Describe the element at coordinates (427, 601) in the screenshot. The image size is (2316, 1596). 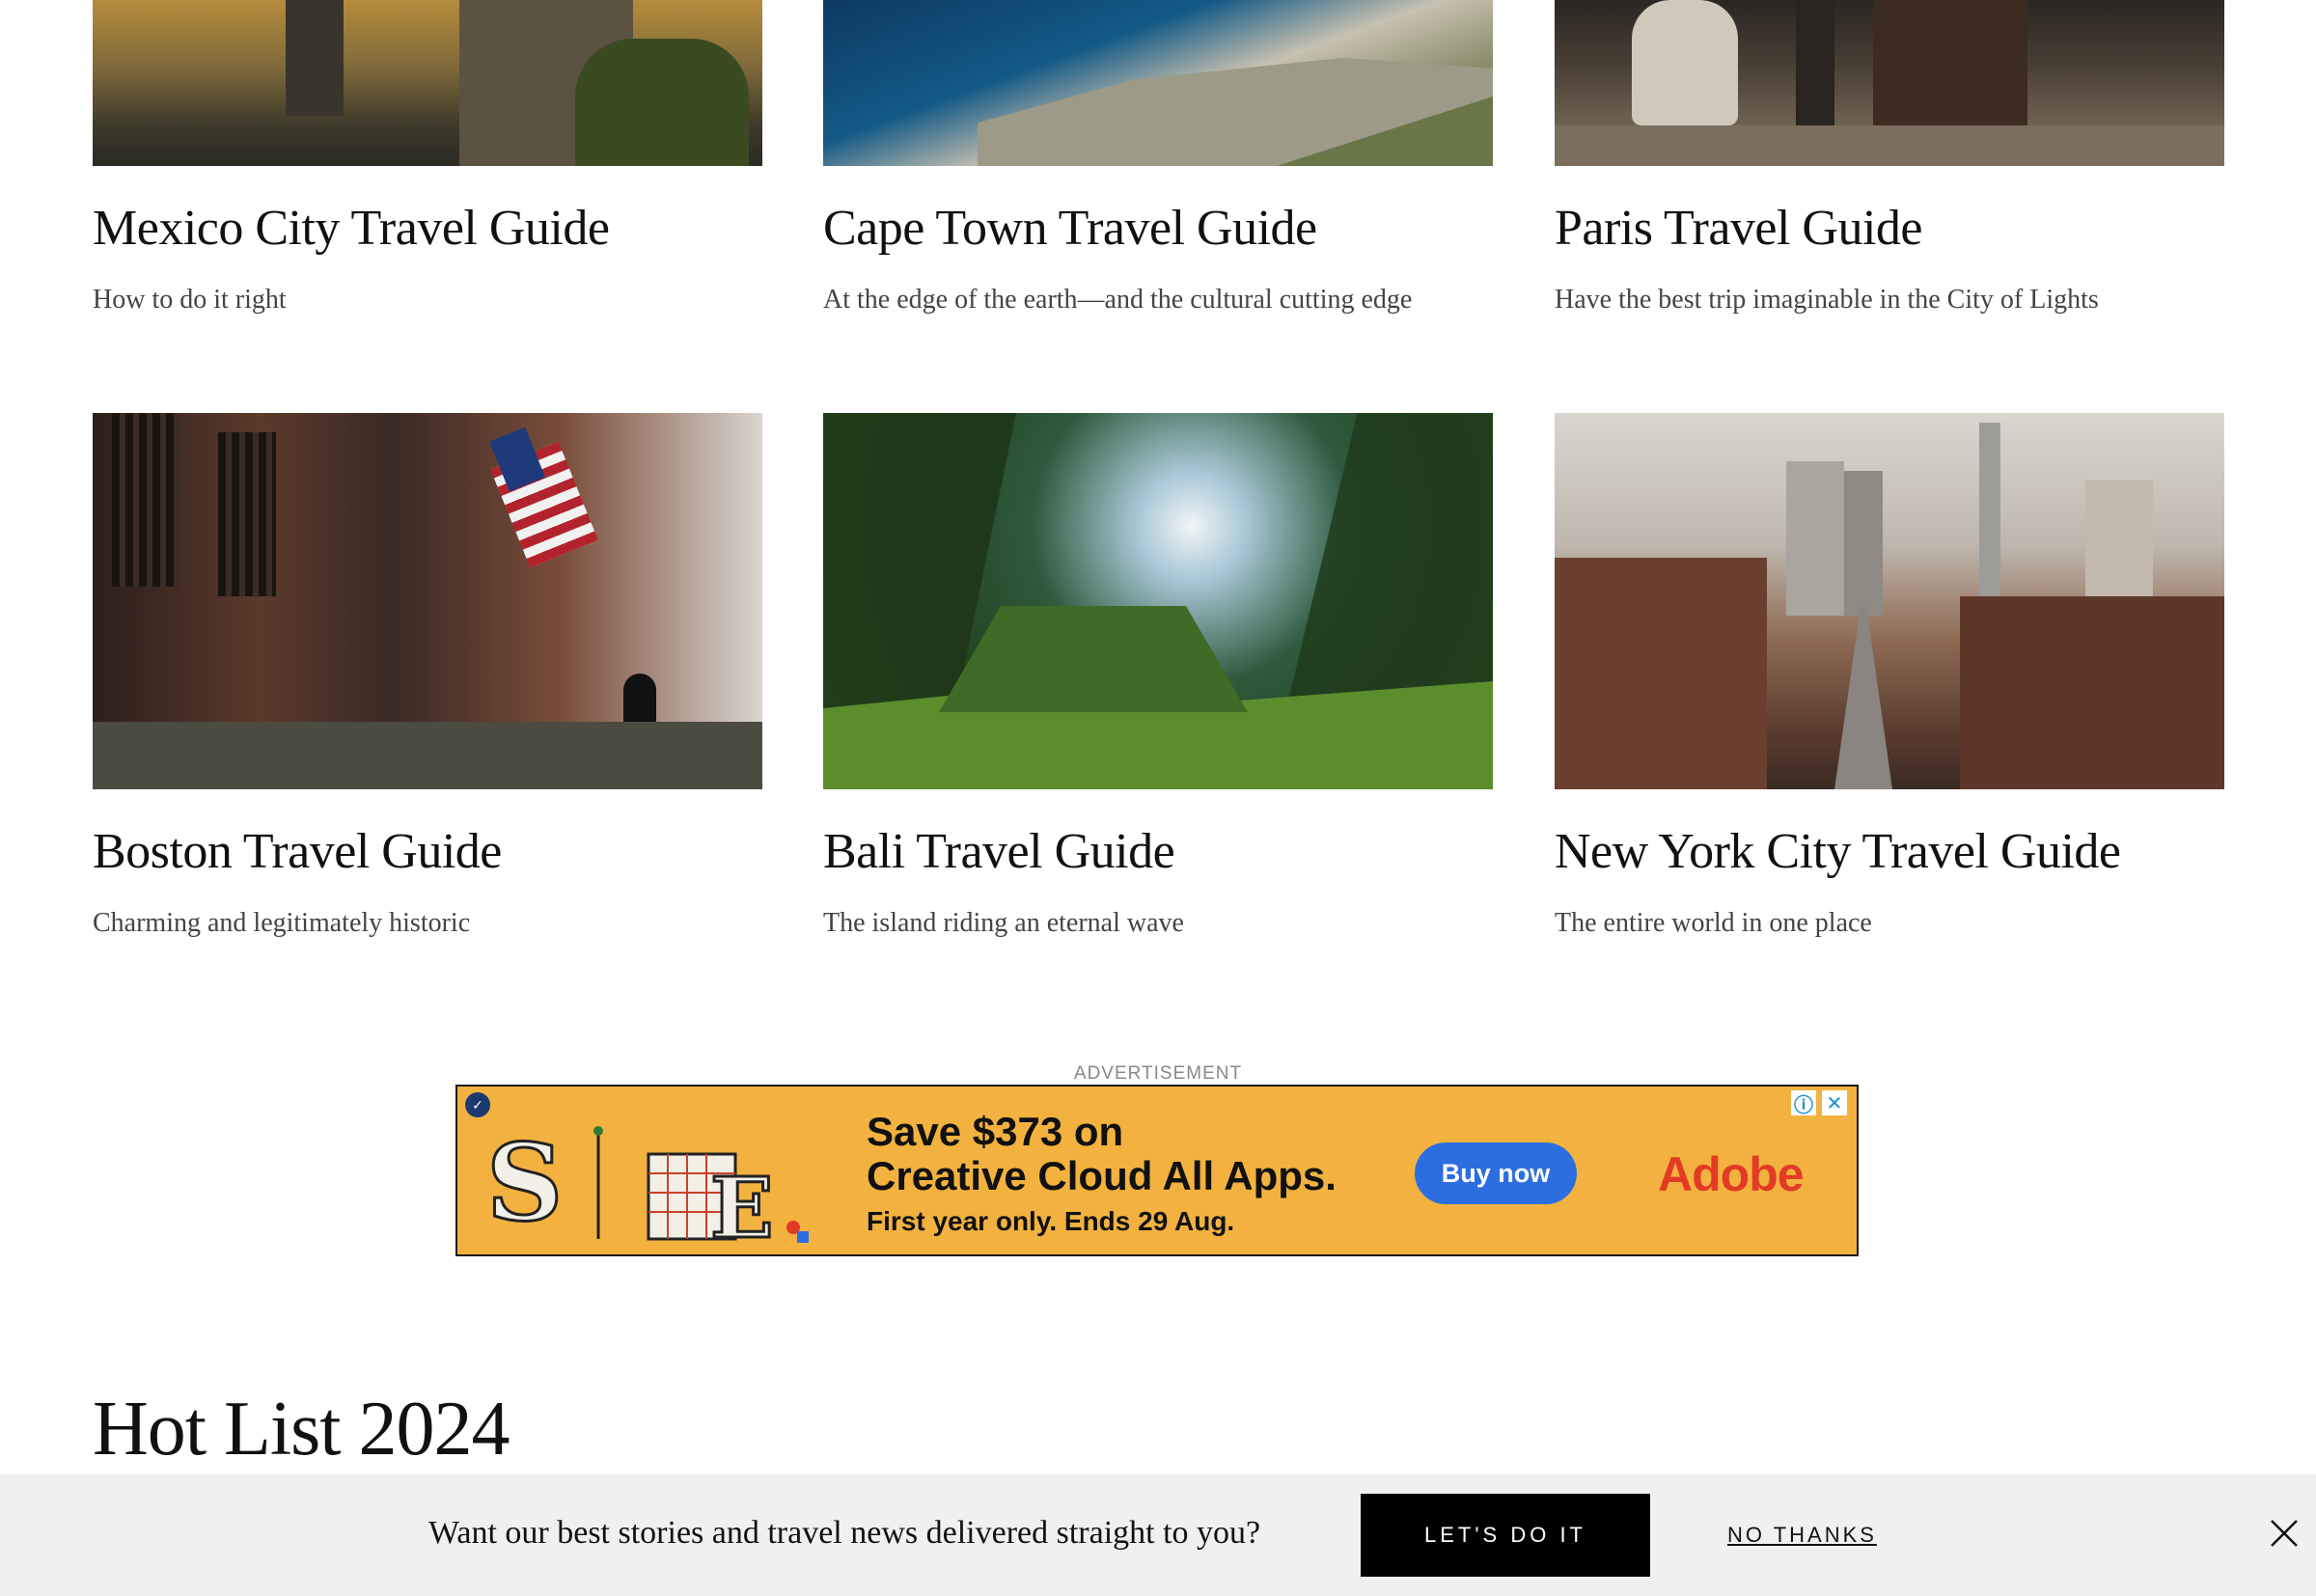
I see `guide-image-boston` at that location.